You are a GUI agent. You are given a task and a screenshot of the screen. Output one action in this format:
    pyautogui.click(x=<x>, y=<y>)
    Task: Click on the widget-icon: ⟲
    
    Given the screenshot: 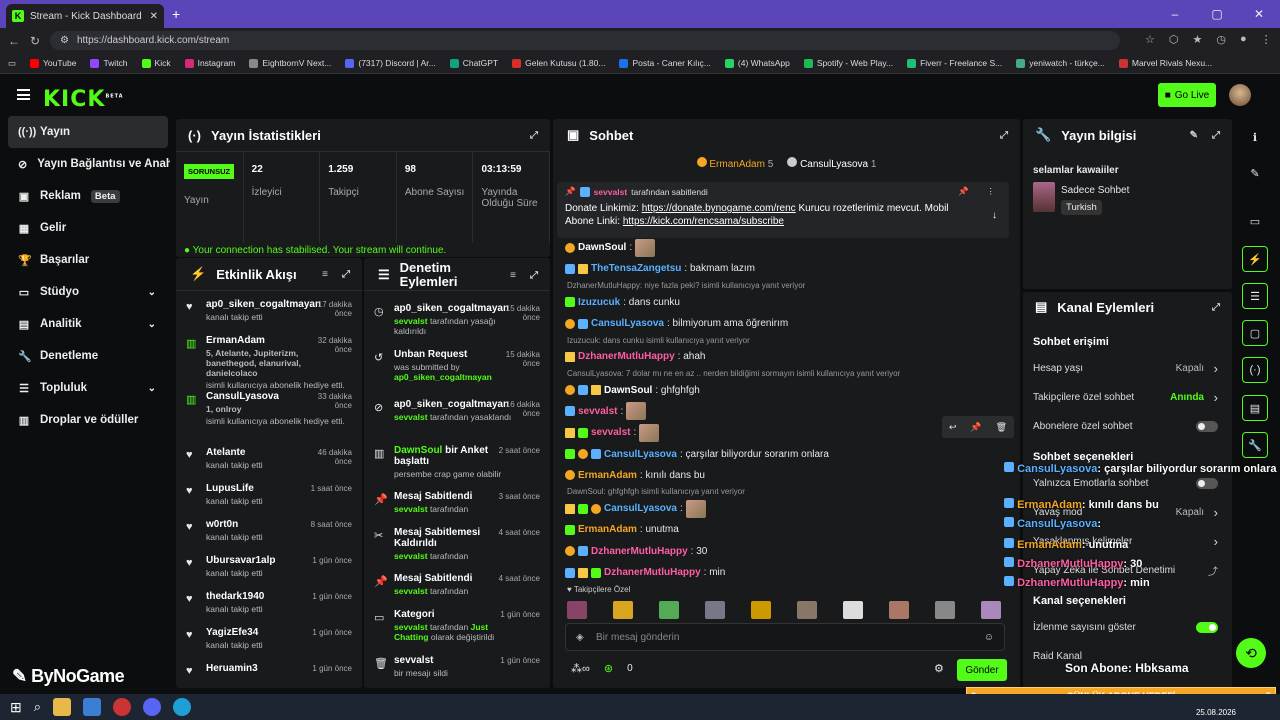 What is the action you would take?
    pyautogui.click(x=1251, y=653)
    